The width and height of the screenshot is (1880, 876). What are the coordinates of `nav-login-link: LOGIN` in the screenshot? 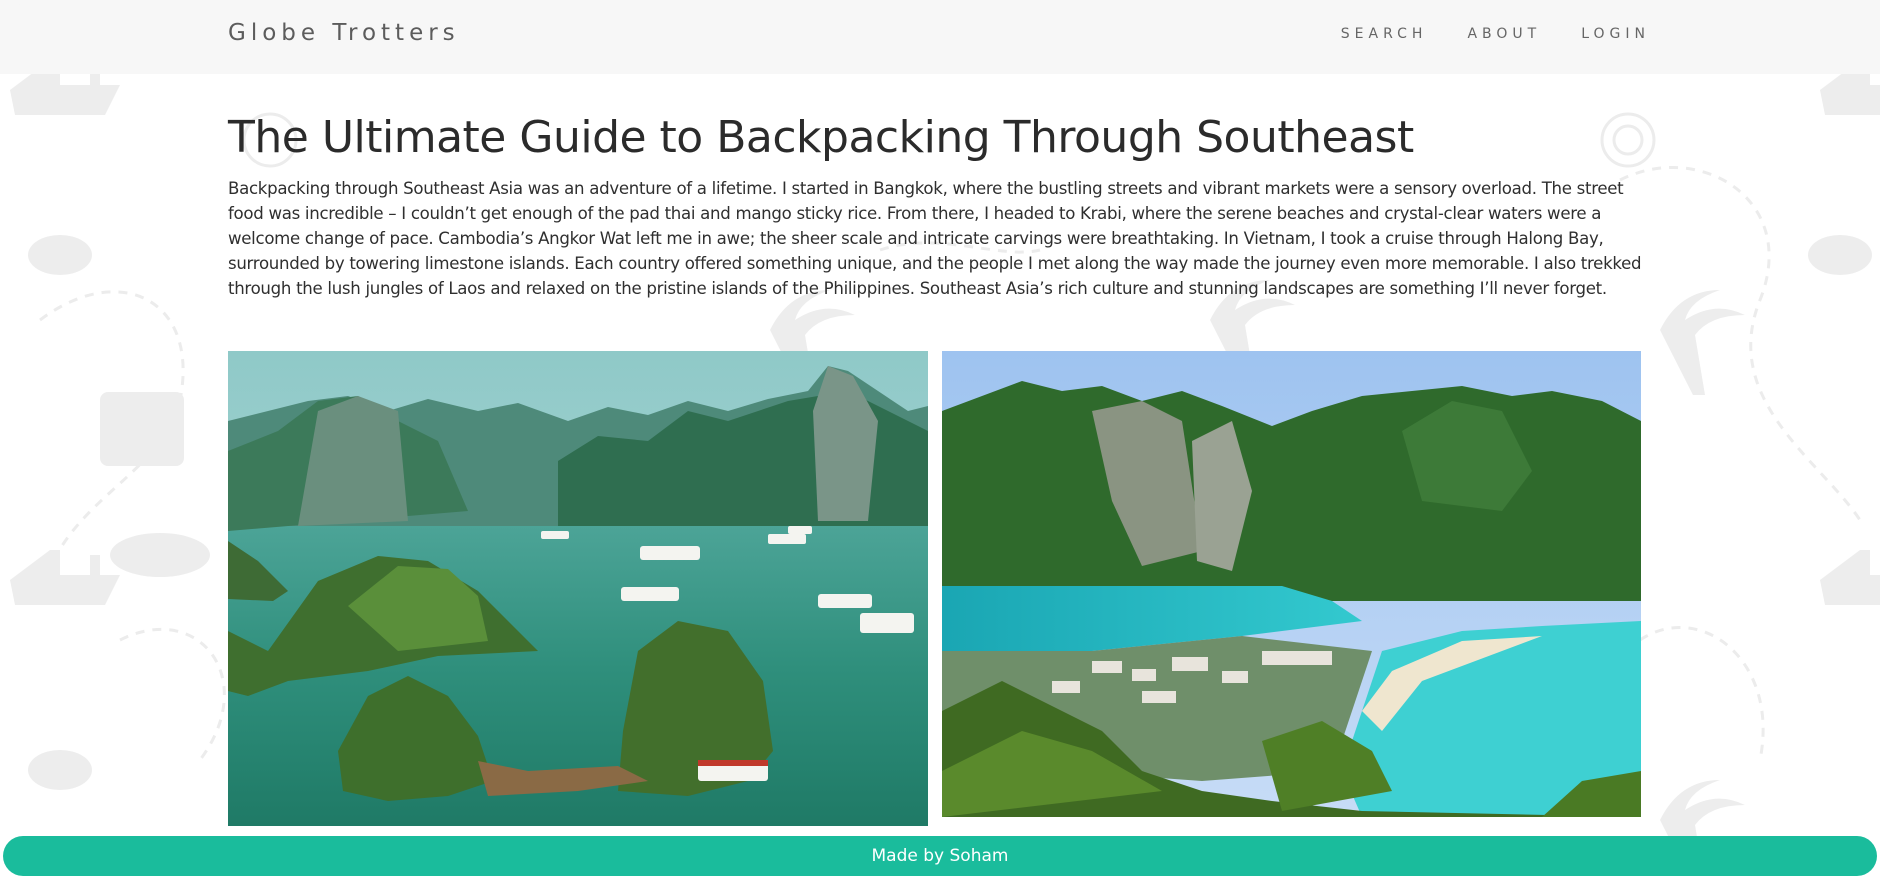 It's located at (1615, 34).